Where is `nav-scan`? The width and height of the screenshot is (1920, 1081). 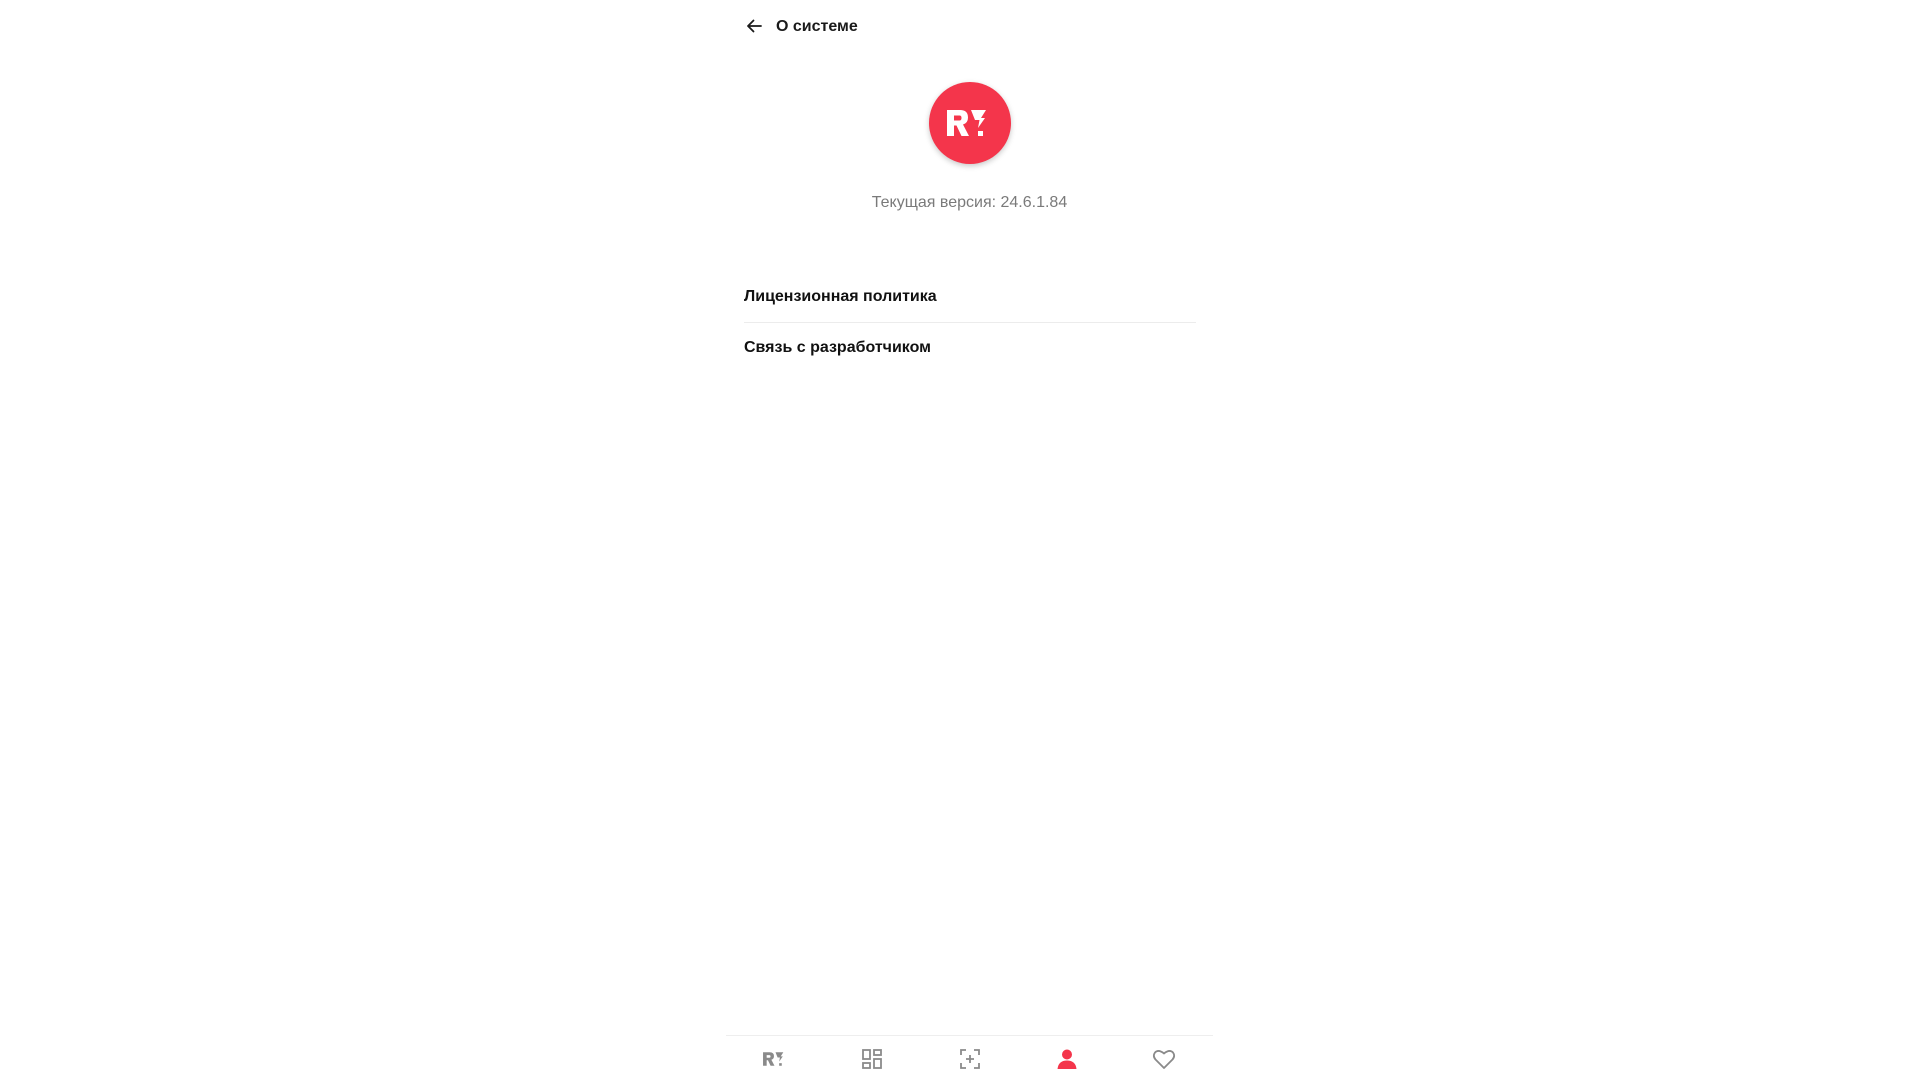 nav-scan is located at coordinates (969, 1058).